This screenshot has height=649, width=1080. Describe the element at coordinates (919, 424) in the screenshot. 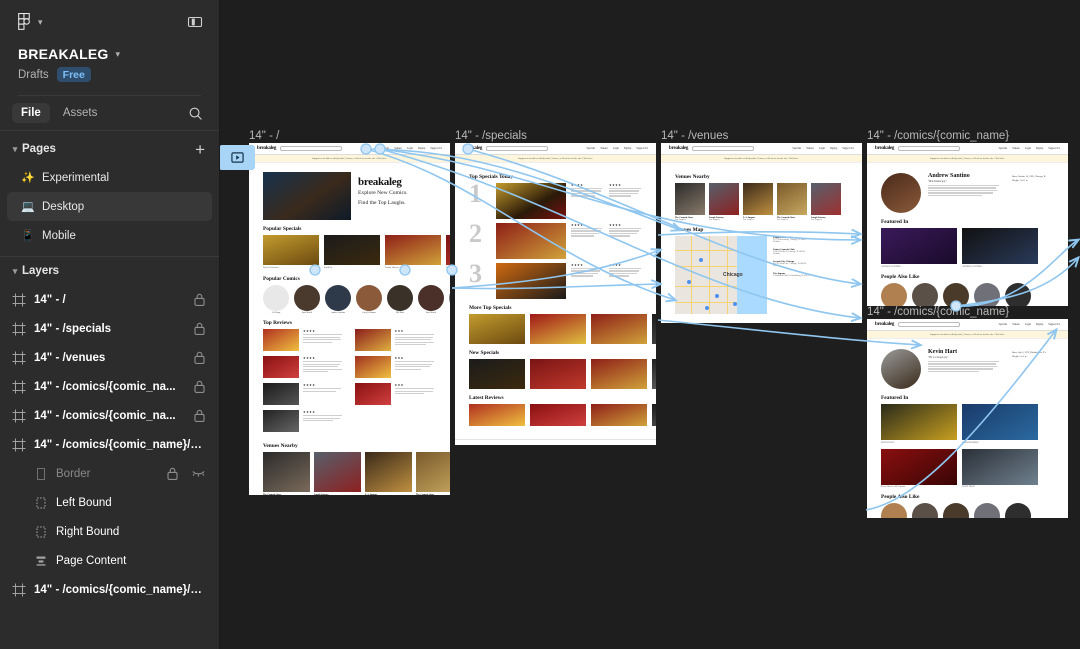

I see `featured-card: KEVIN HART` at that location.